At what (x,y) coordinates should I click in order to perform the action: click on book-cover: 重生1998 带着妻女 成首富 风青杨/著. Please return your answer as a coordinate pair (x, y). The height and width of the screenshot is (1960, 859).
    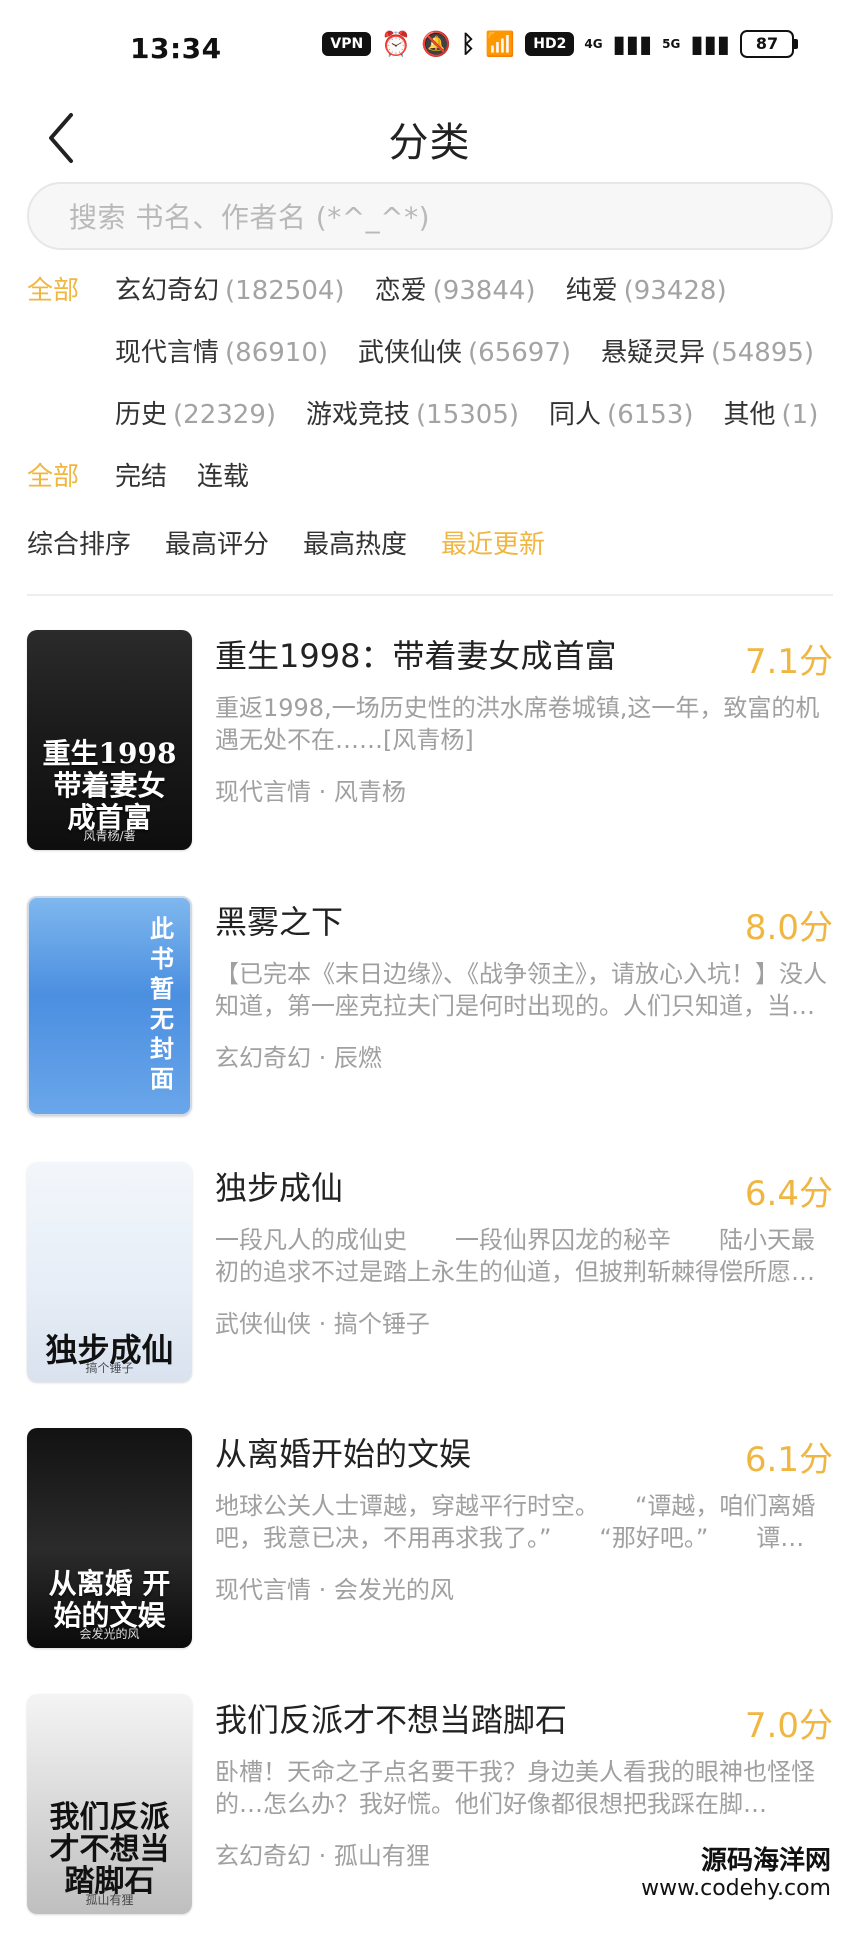
    Looking at the image, I should click on (109, 740).